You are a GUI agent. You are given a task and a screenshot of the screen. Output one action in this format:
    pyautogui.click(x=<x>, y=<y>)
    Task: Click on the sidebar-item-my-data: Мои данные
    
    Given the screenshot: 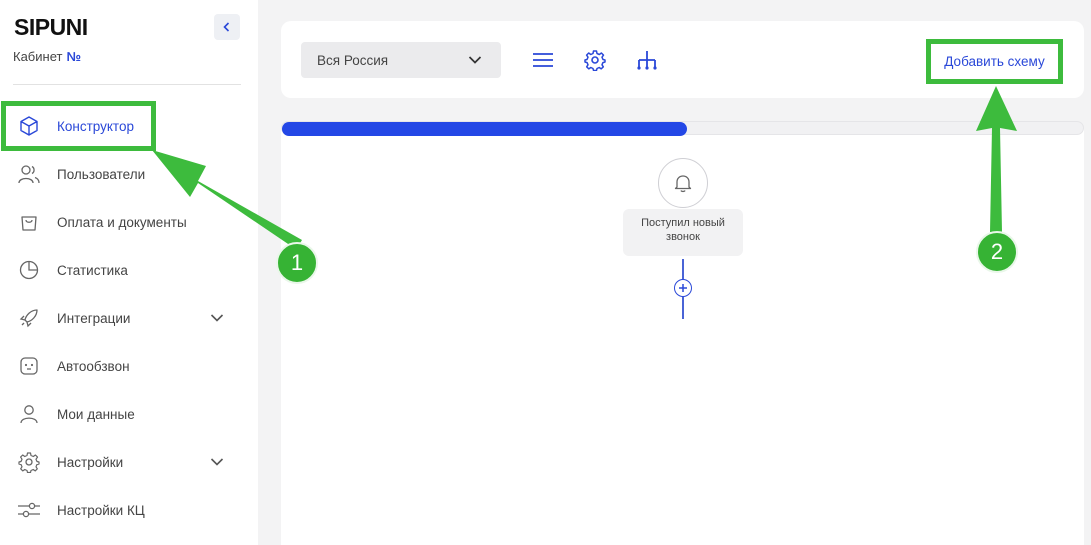 What is the action you would take?
    pyautogui.click(x=129, y=414)
    